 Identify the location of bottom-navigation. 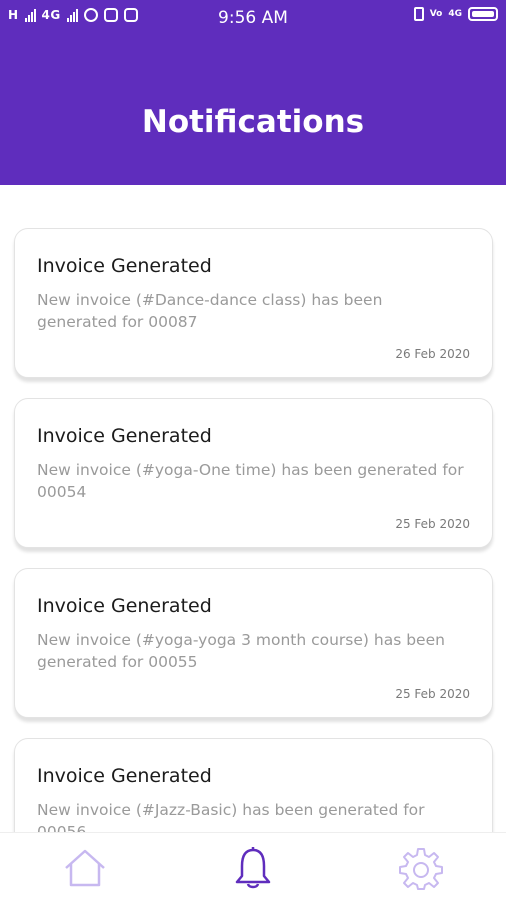
(253, 866).